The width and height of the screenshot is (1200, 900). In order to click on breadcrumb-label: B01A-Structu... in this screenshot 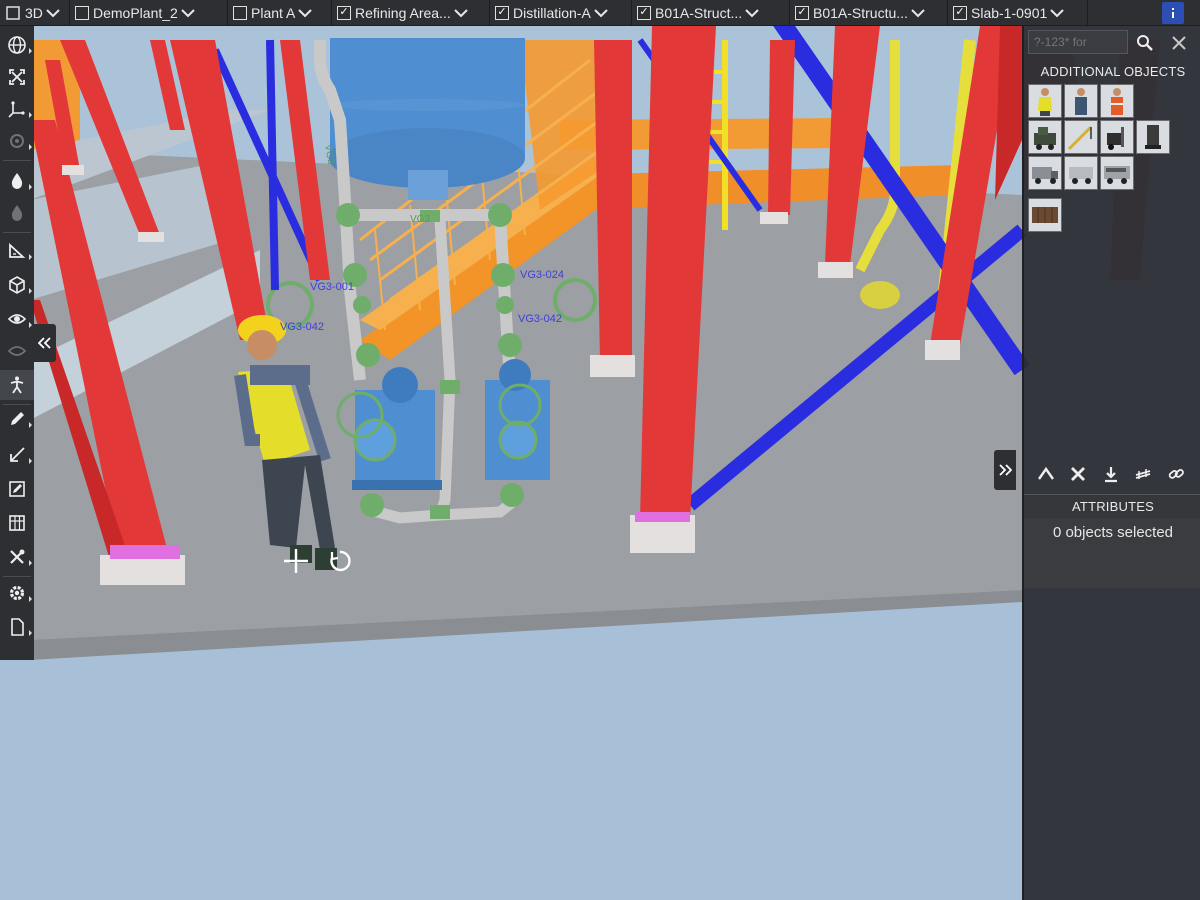, I will do `click(860, 12)`.